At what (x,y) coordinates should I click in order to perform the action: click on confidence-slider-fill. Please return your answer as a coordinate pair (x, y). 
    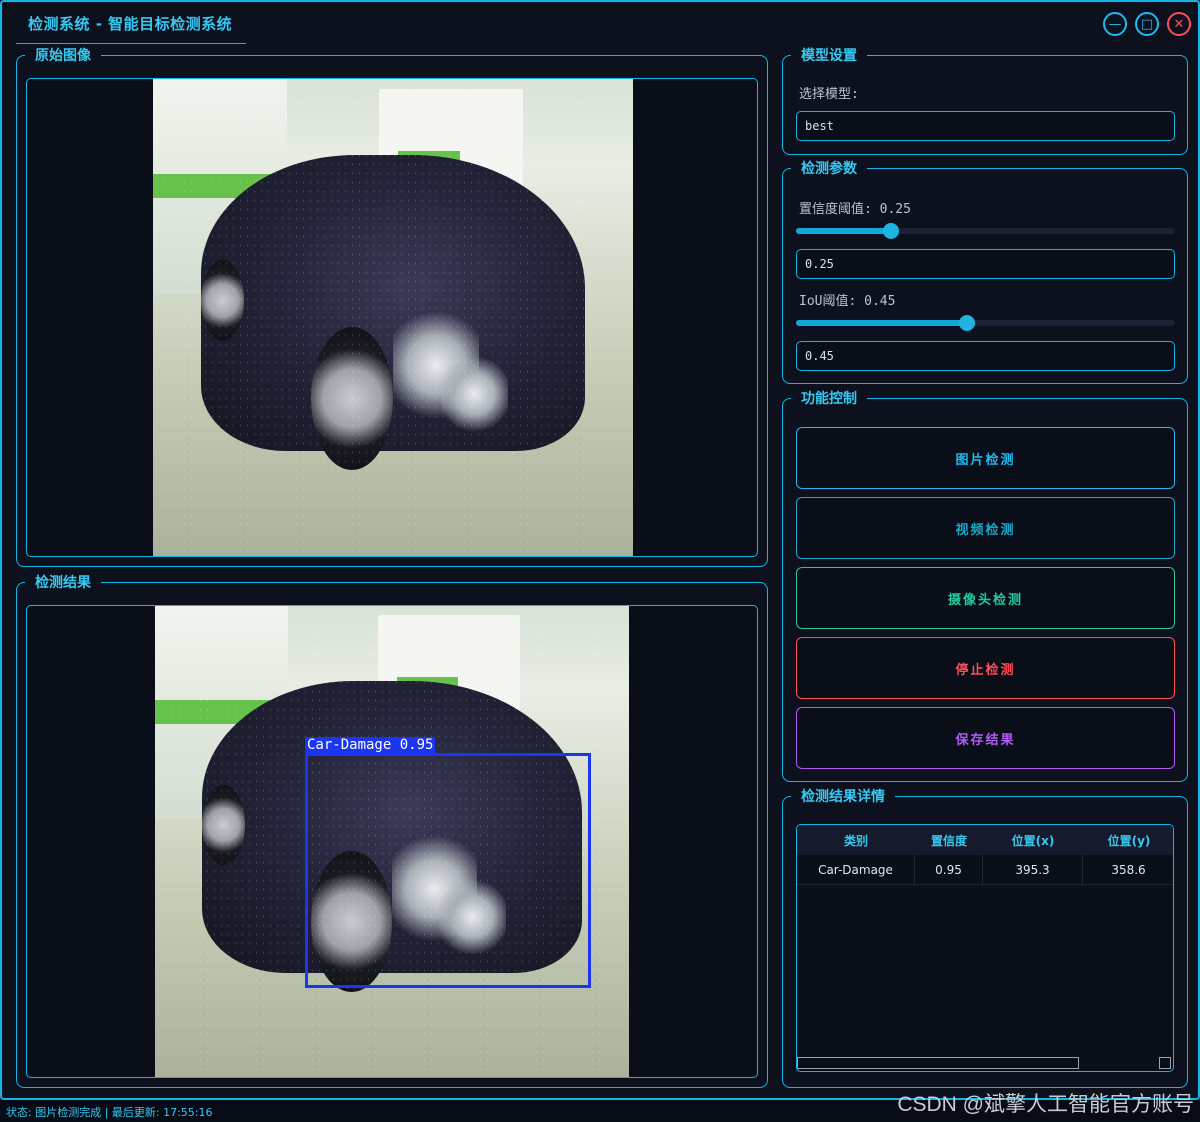
    Looking at the image, I should click on (843, 231).